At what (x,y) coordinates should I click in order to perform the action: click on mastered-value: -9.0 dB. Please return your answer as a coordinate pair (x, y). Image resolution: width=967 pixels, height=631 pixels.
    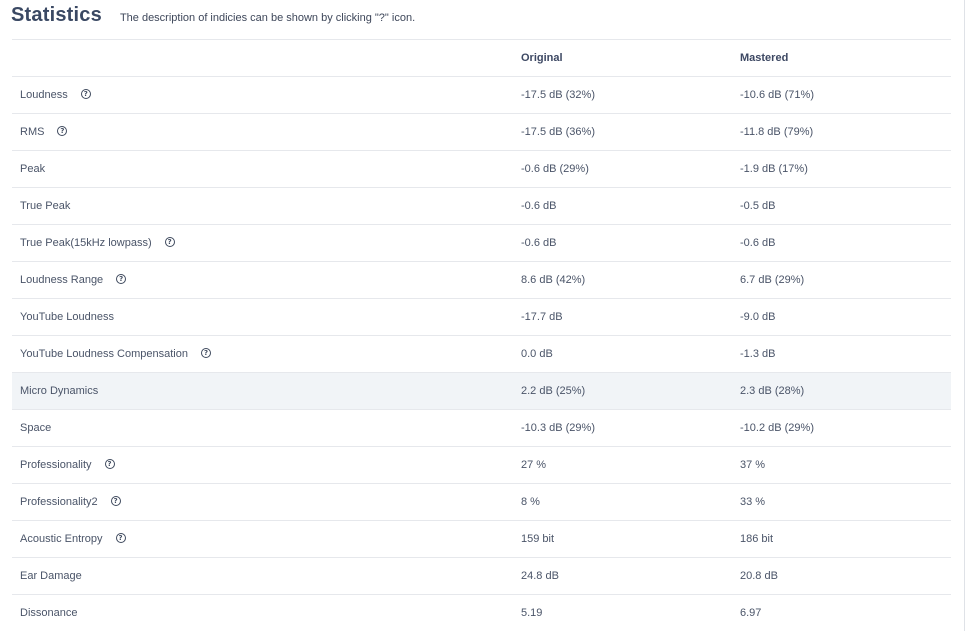
    Looking at the image, I should click on (839, 317).